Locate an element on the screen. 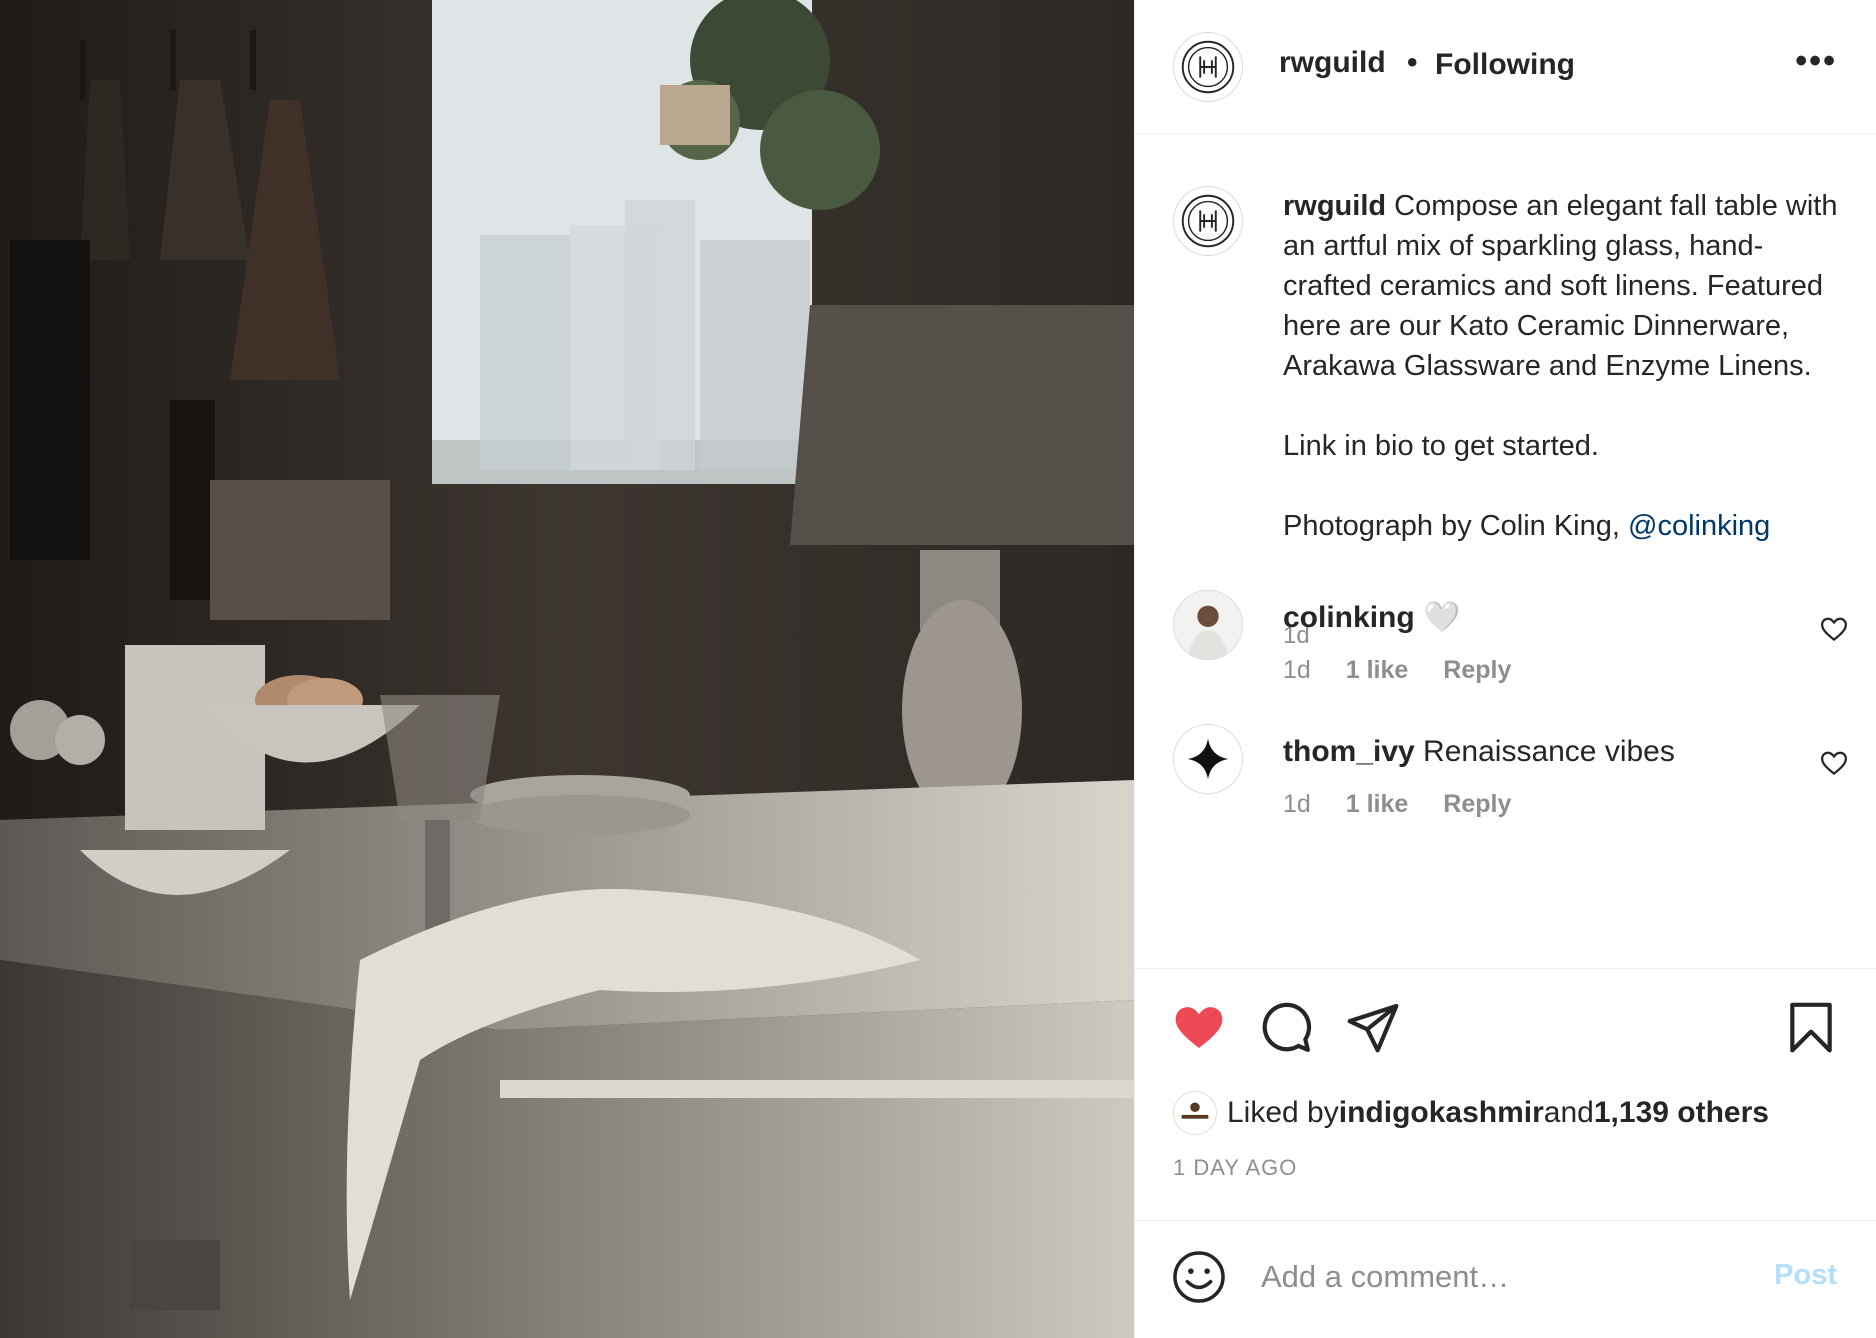 This screenshot has height=1338, width=1876. caption-credit: Photograph by Colin King, is located at coordinates (1455, 526).